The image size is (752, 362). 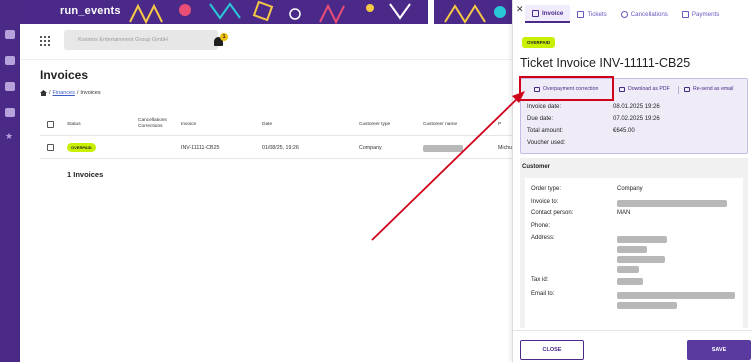 I want to click on contact-person-label: Contact person:, so click(x=552, y=213).